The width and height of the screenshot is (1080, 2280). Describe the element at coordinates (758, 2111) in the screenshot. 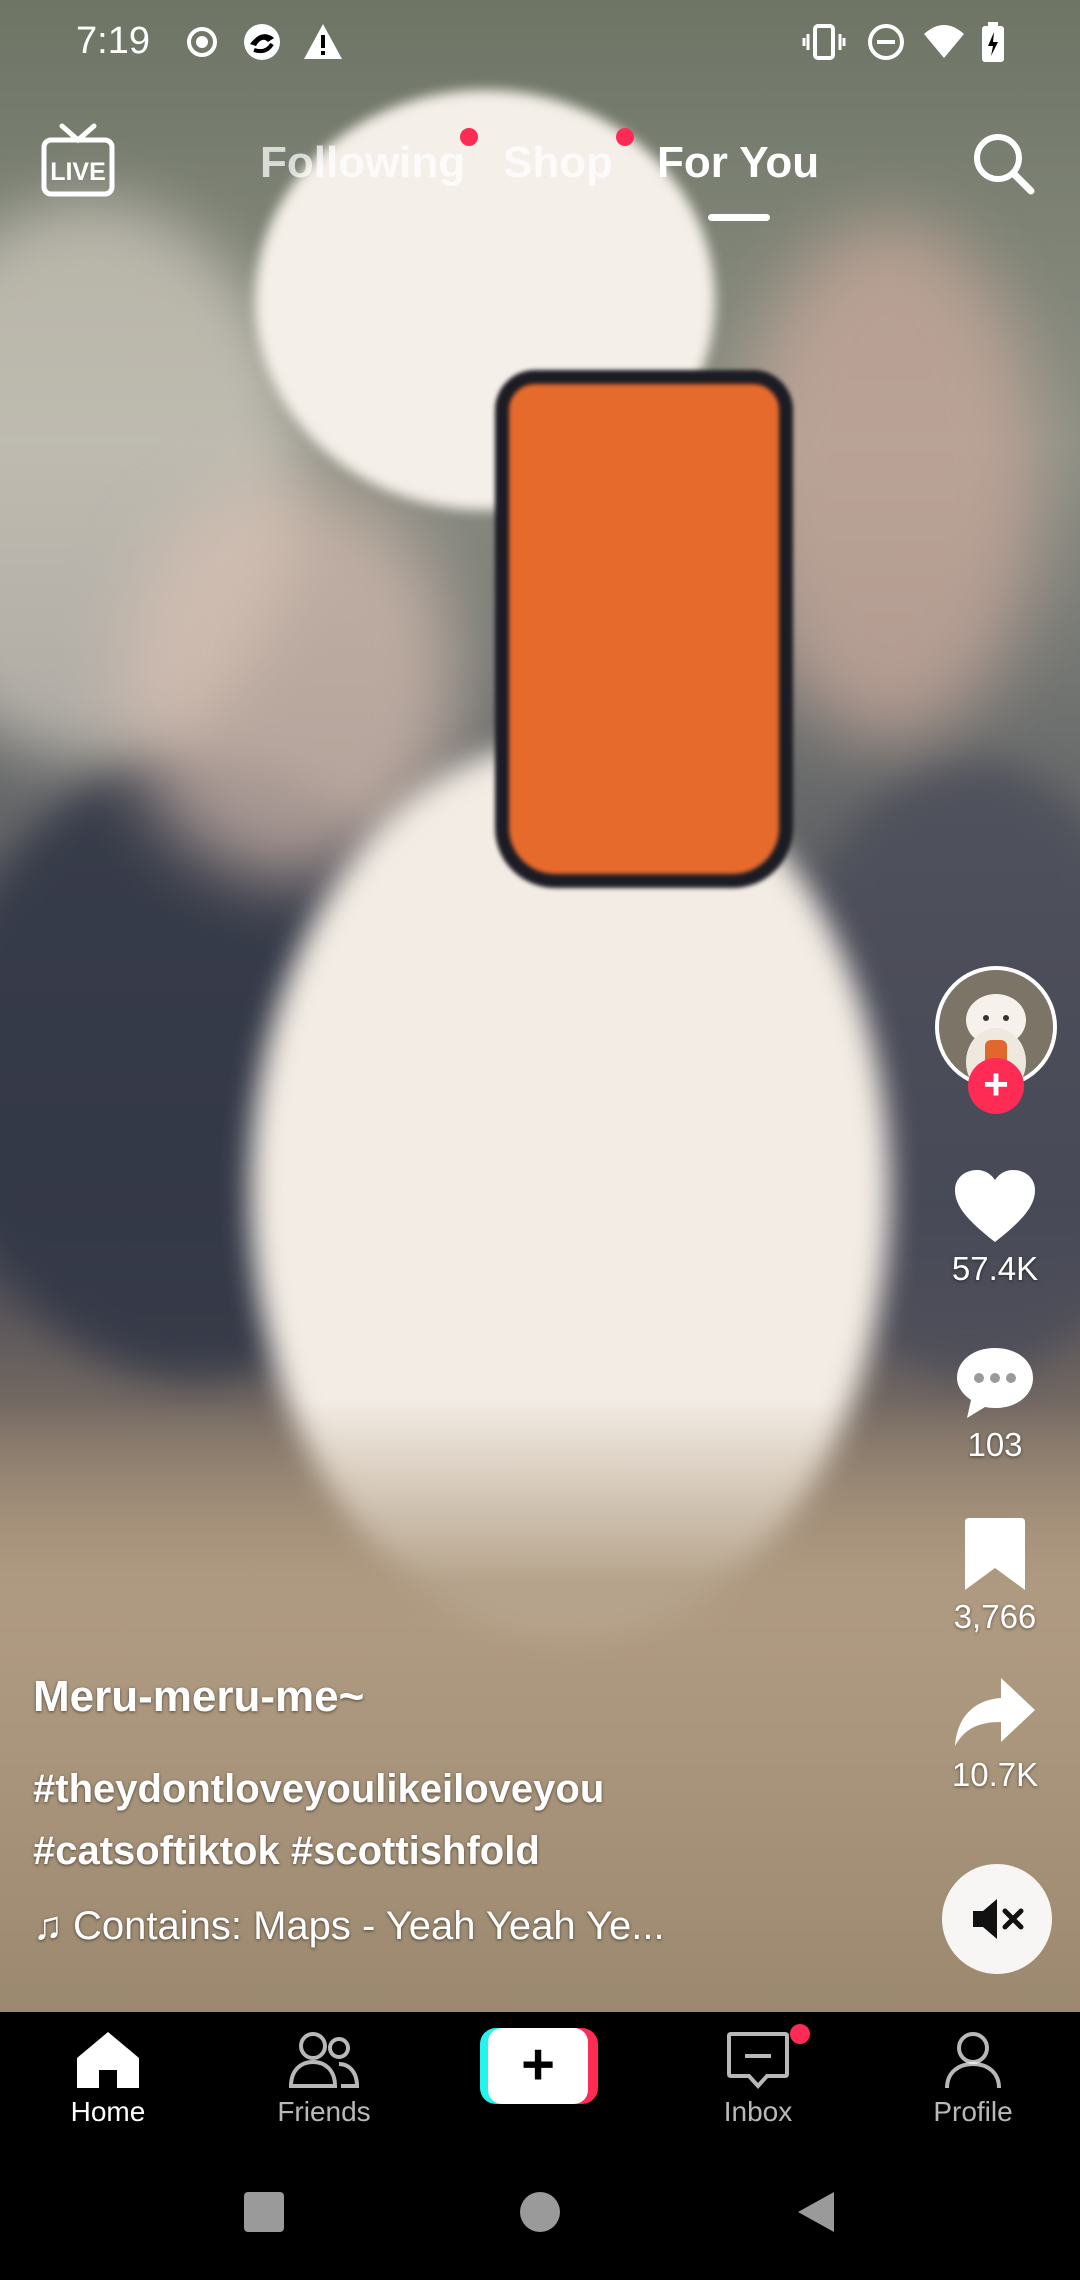

I see `nav-inbox-label: Inbox` at that location.